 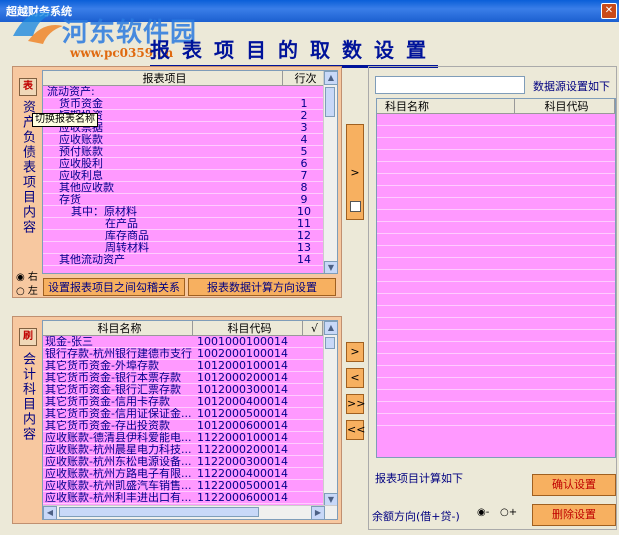 What do you see at coordinates (355, 206) in the screenshot?
I see `checkbox` at bounding box center [355, 206].